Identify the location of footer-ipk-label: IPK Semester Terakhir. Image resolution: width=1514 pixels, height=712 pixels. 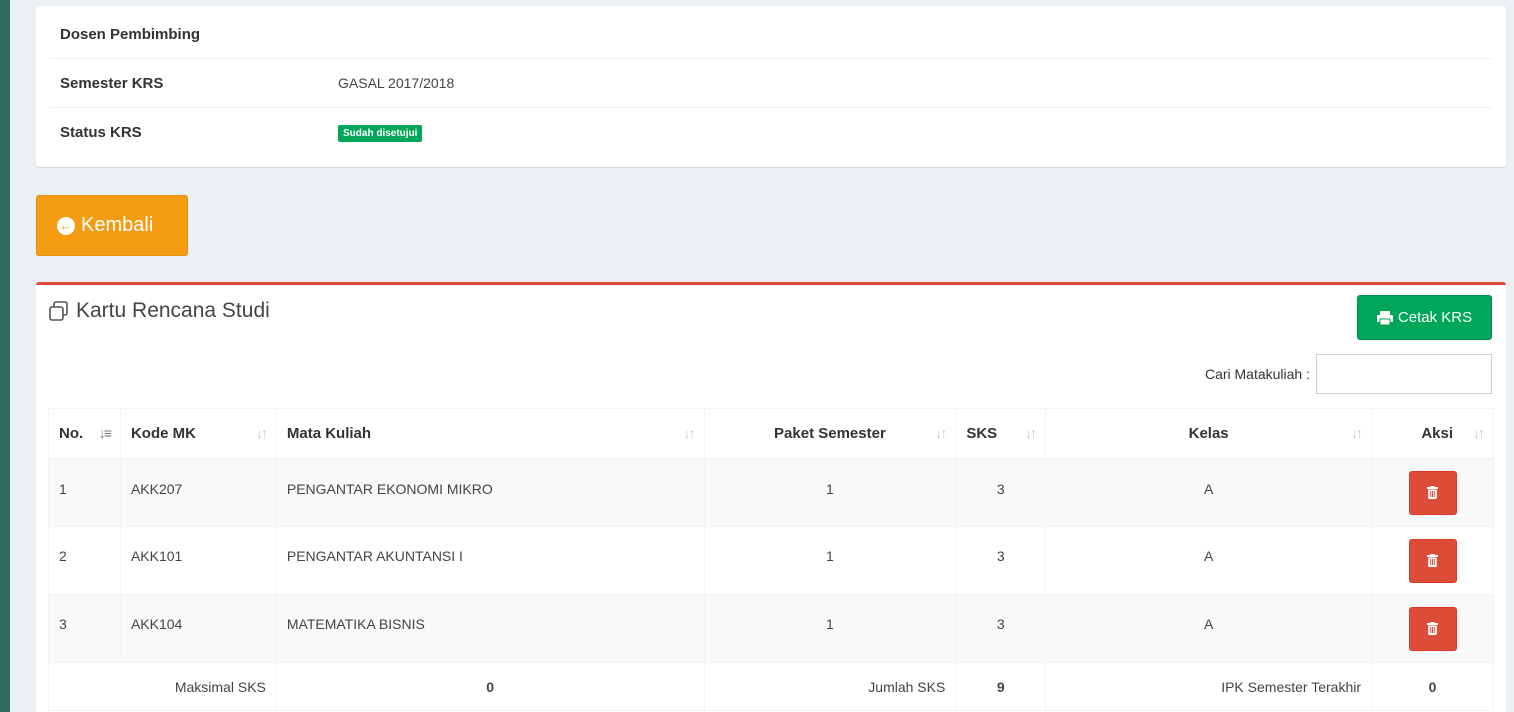
(1208, 686).